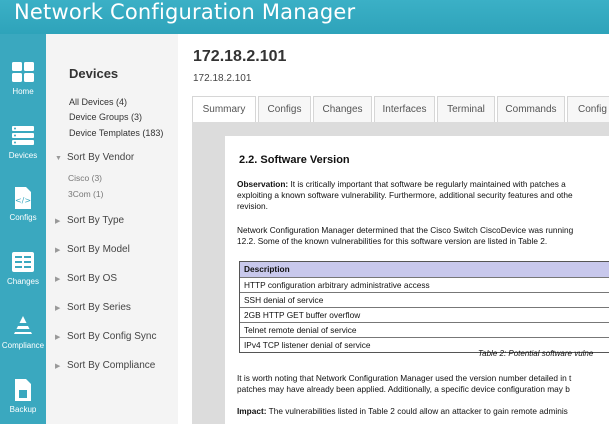 The image size is (609, 424). I want to click on chevron-down-icon: ▼, so click(58, 158).